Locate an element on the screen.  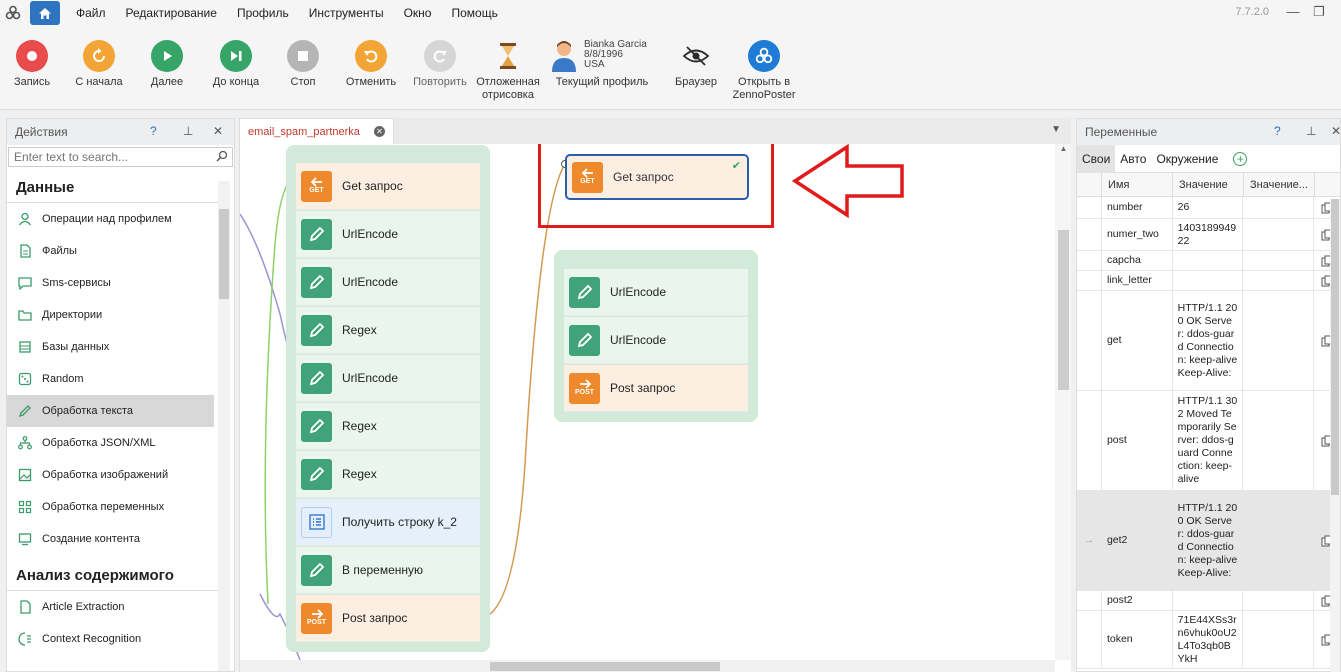
record-button: Запись is located at coordinates (32, 64).